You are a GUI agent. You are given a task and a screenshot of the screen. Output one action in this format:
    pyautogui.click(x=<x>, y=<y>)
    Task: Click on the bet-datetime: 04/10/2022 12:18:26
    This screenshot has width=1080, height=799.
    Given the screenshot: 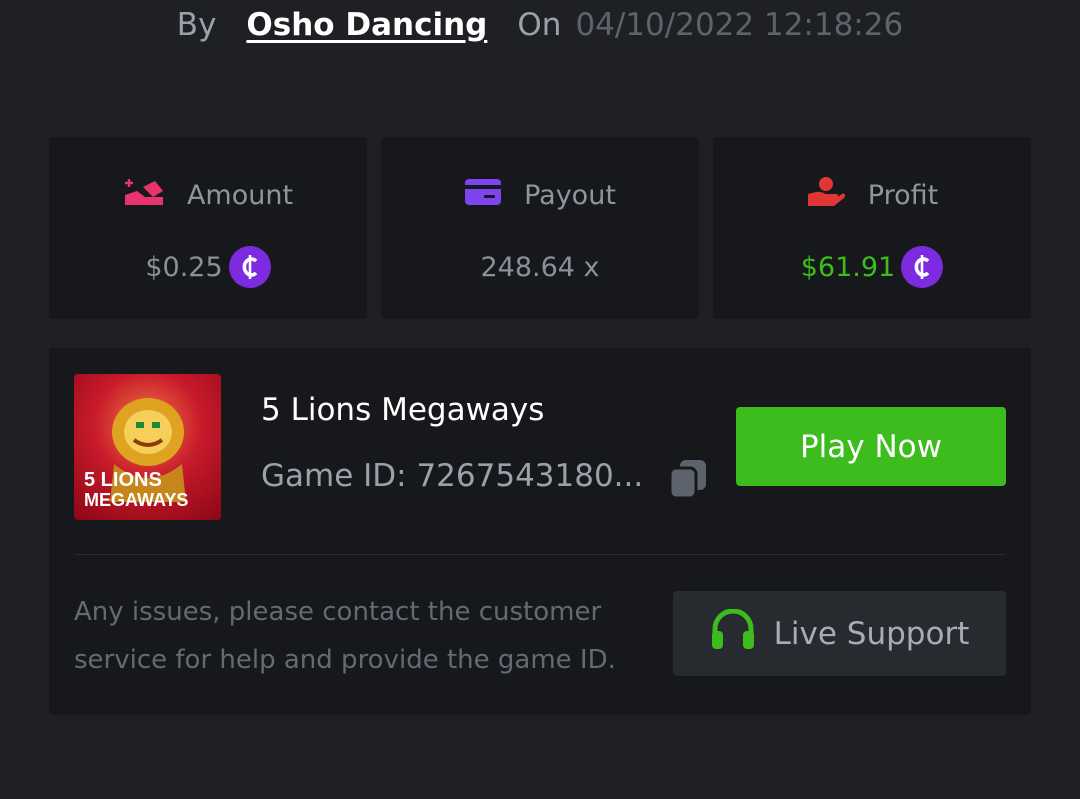 What is the action you would take?
    pyautogui.click(x=739, y=25)
    